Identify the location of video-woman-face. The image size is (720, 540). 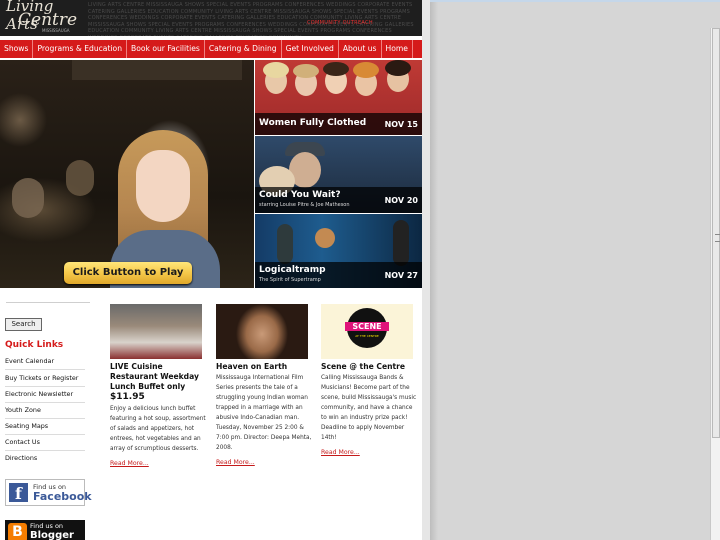
(163, 186).